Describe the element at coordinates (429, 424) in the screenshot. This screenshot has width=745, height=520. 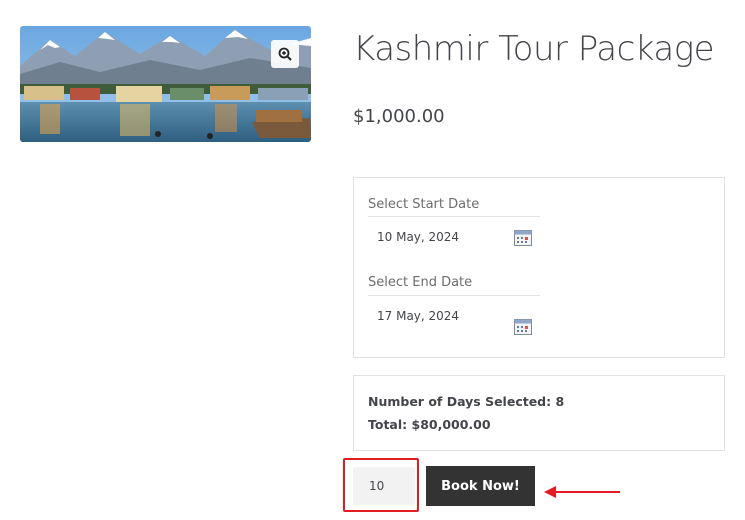
I see `total-price: Total: $80,000.00` at that location.